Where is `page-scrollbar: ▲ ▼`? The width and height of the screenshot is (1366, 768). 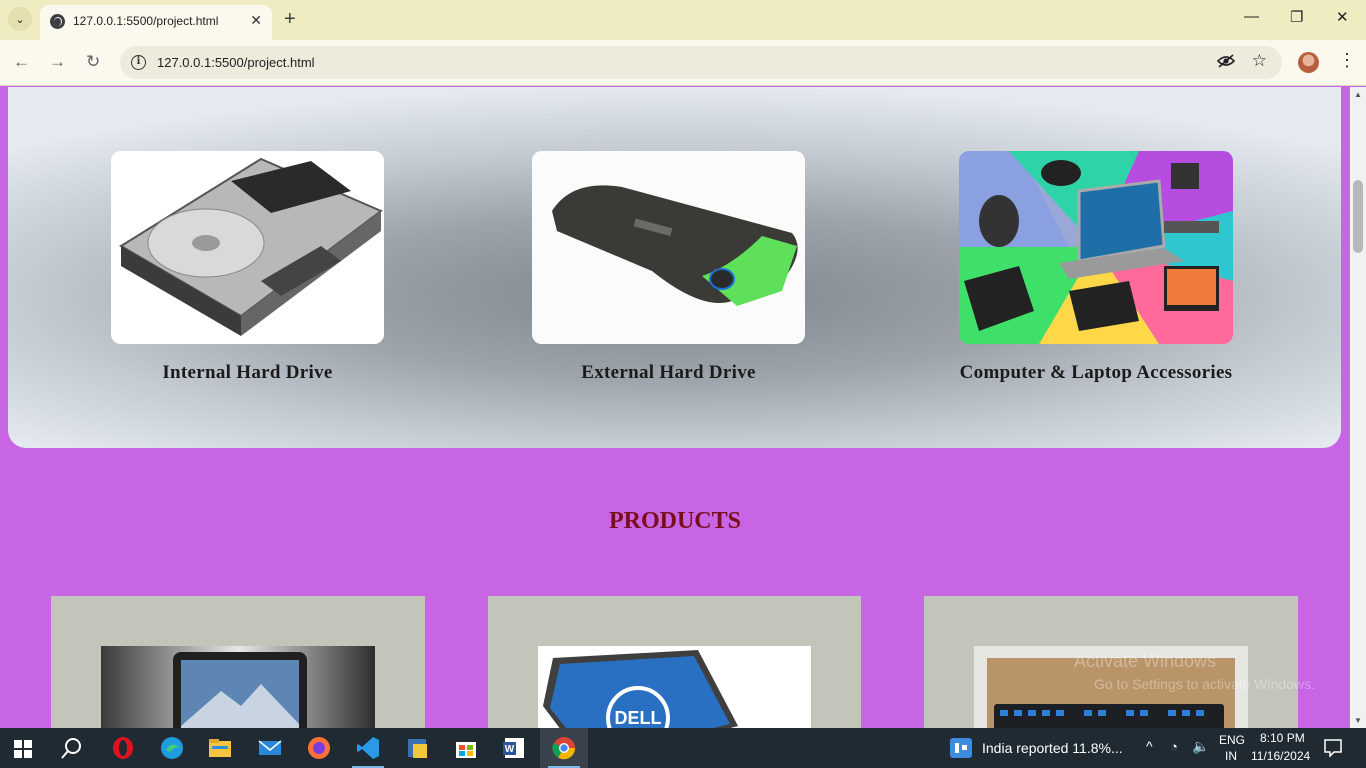 page-scrollbar: ▲ ▼ is located at coordinates (1358, 407).